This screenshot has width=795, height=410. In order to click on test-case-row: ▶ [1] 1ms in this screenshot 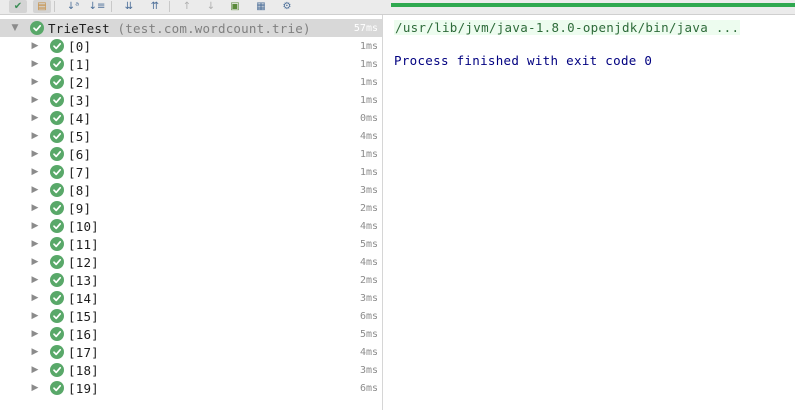, I will do `click(191, 64)`.